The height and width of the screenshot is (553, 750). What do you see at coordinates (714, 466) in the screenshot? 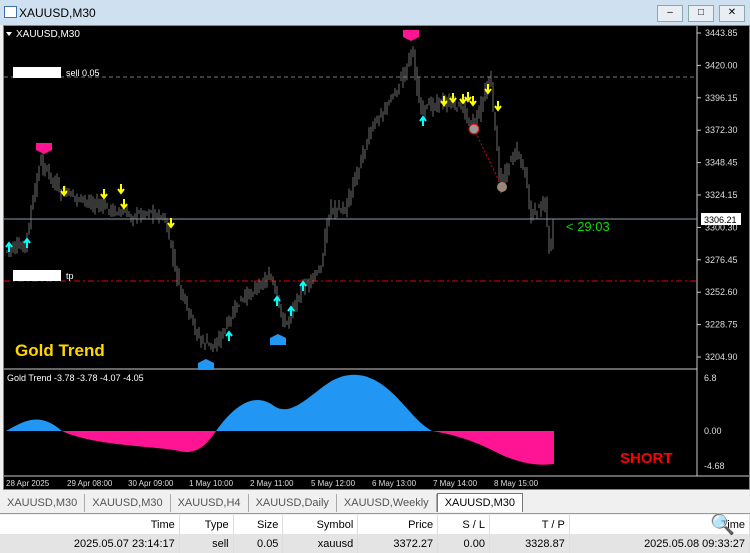
I see `indicator-tick-label: -4.68` at bounding box center [714, 466].